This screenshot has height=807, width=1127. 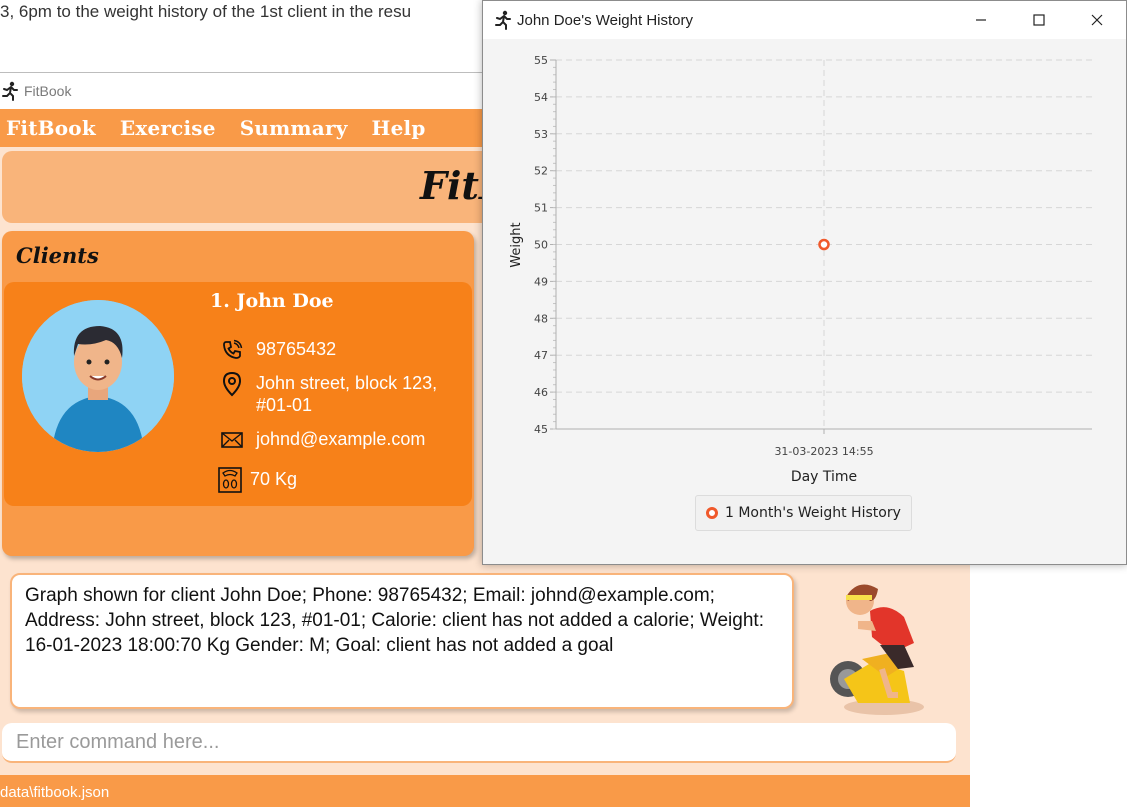 I want to click on maximize-icon, so click(x=1039, y=20).